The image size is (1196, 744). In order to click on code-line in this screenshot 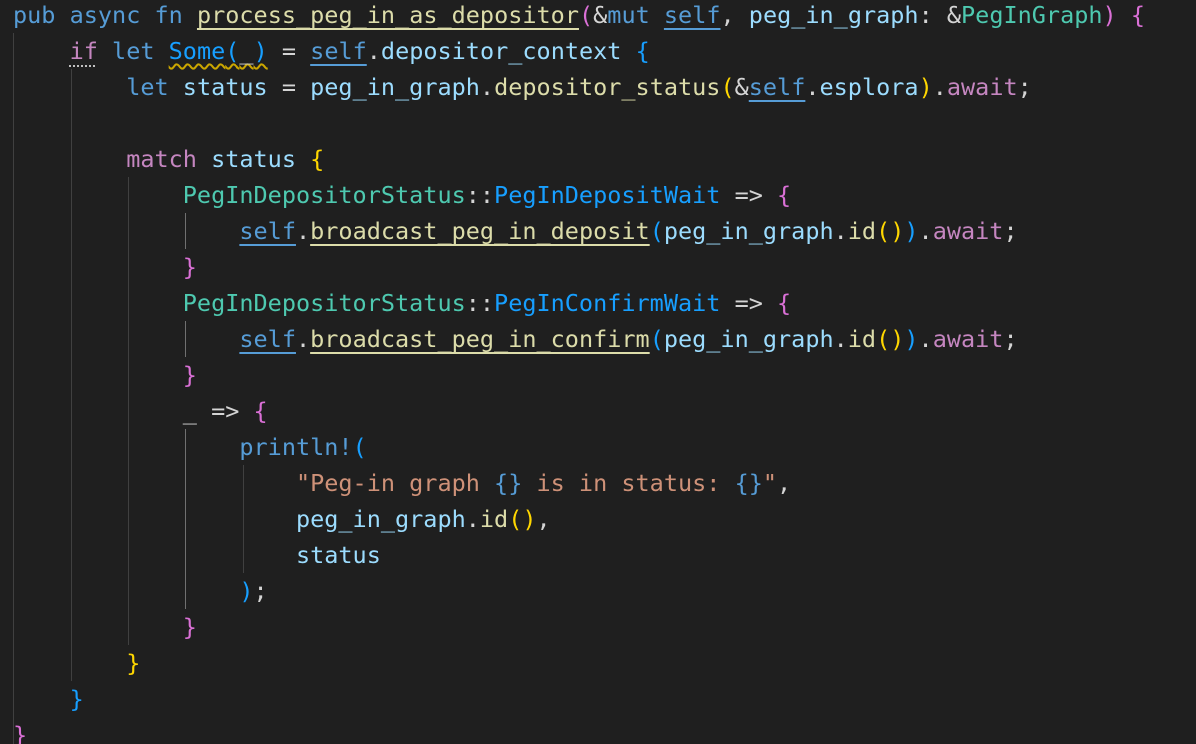, I will do `click(579, 123)`.